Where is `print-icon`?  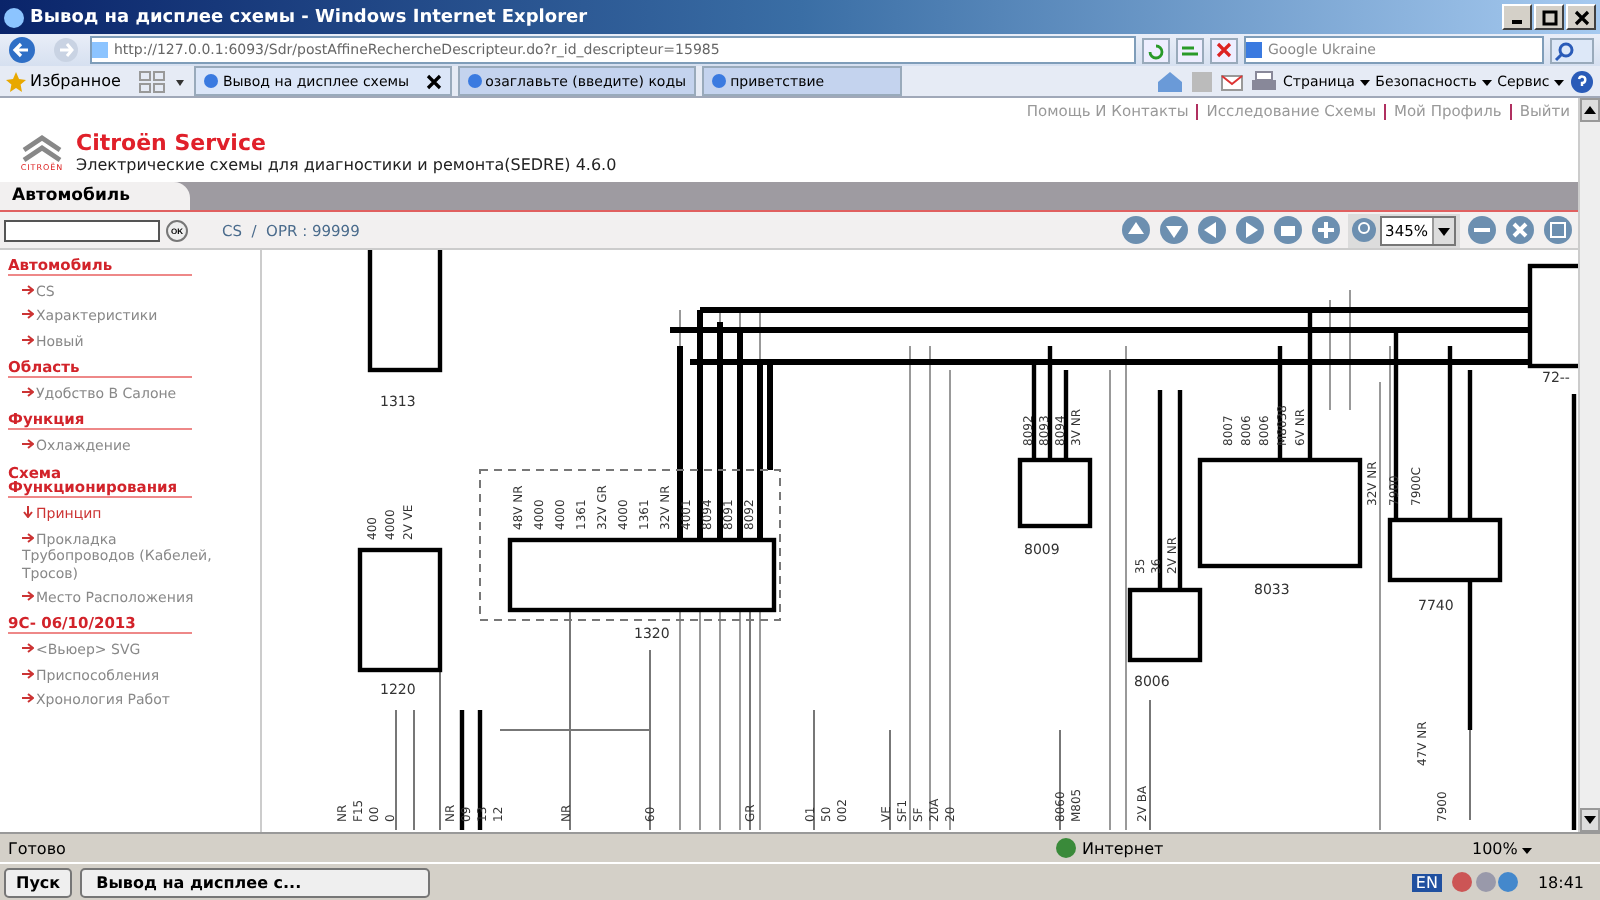 print-icon is located at coordinates (1263, 81).